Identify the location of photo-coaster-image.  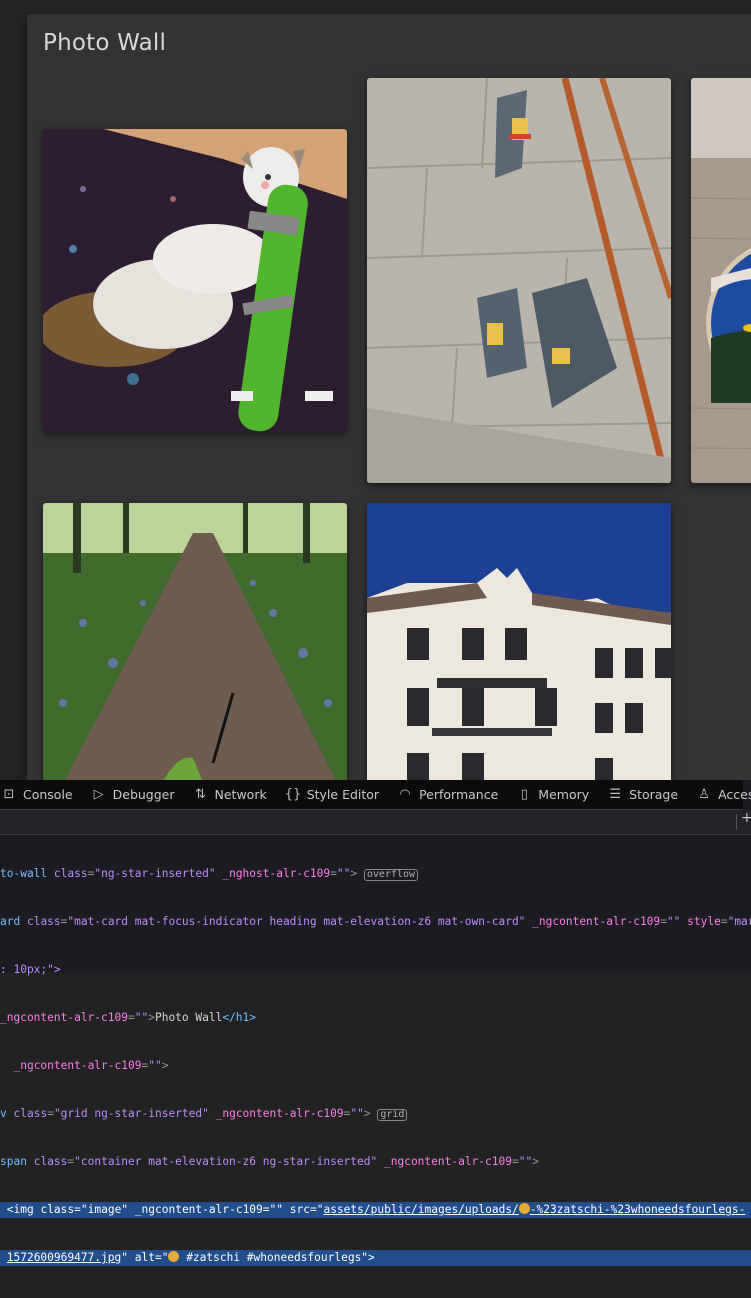
(721, 280).